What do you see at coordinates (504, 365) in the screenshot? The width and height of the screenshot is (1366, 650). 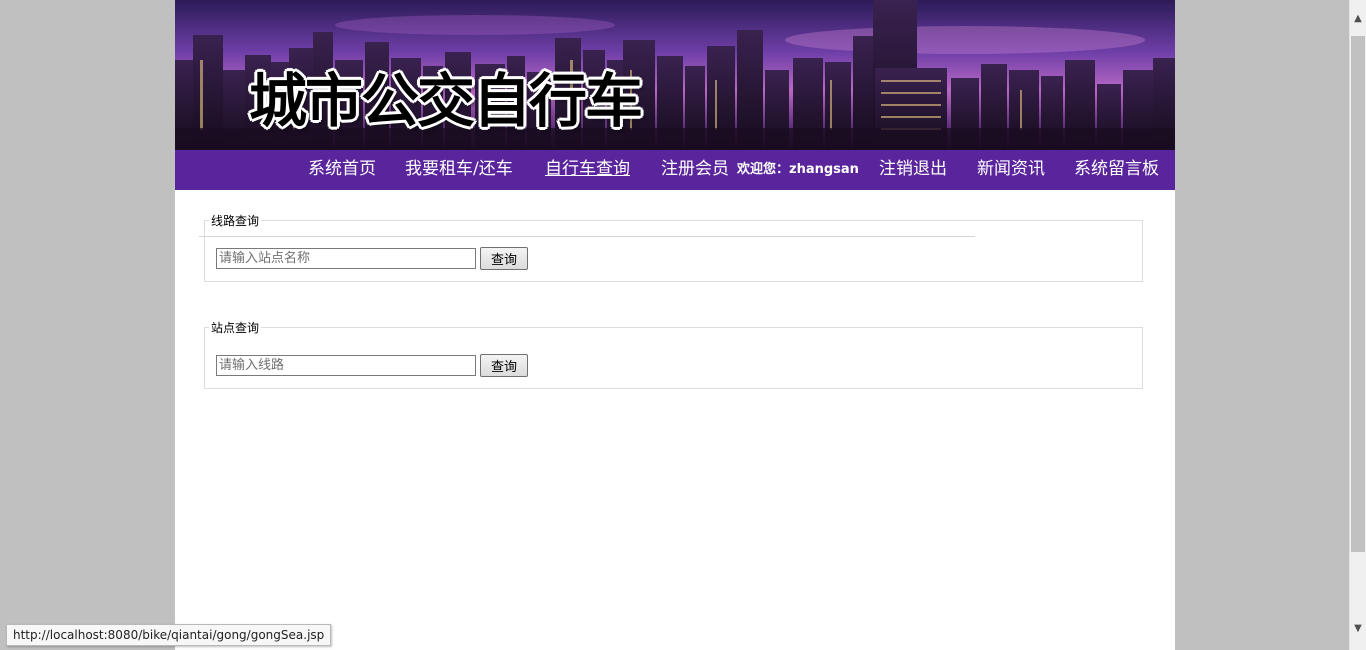 I see `station-search-button: 查询` at bounding box center [504, 365].